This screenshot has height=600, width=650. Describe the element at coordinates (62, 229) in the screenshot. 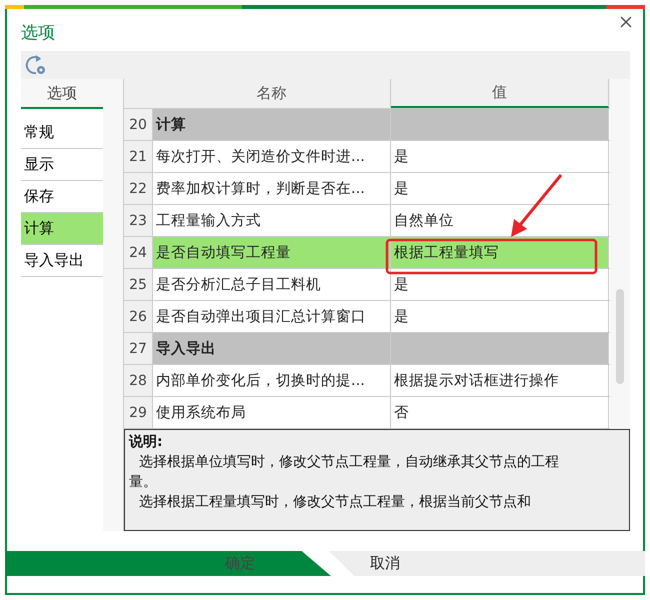

I see `sidebar-item: 计算` at that location.